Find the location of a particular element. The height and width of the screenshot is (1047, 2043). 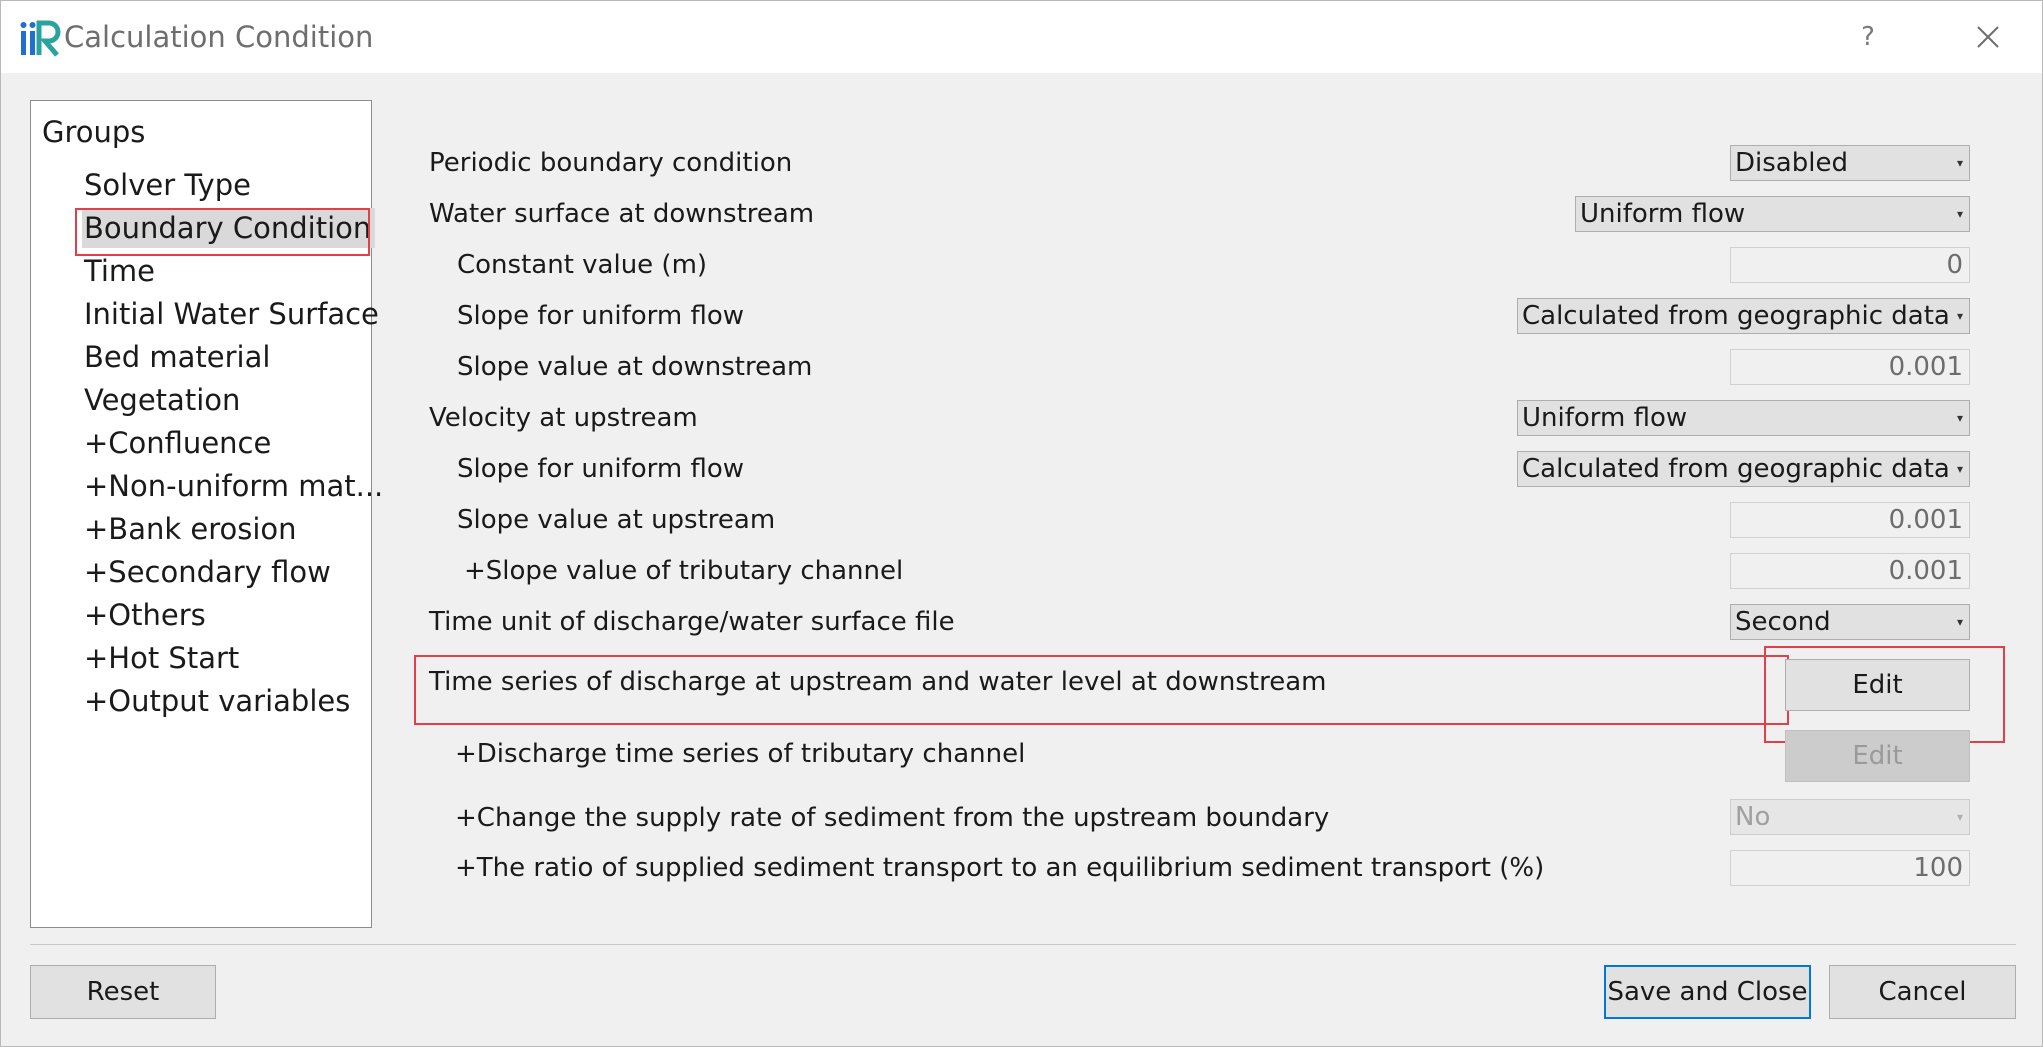

tributary-series-edit-button: Edit is located at coordinates (1877, 756).